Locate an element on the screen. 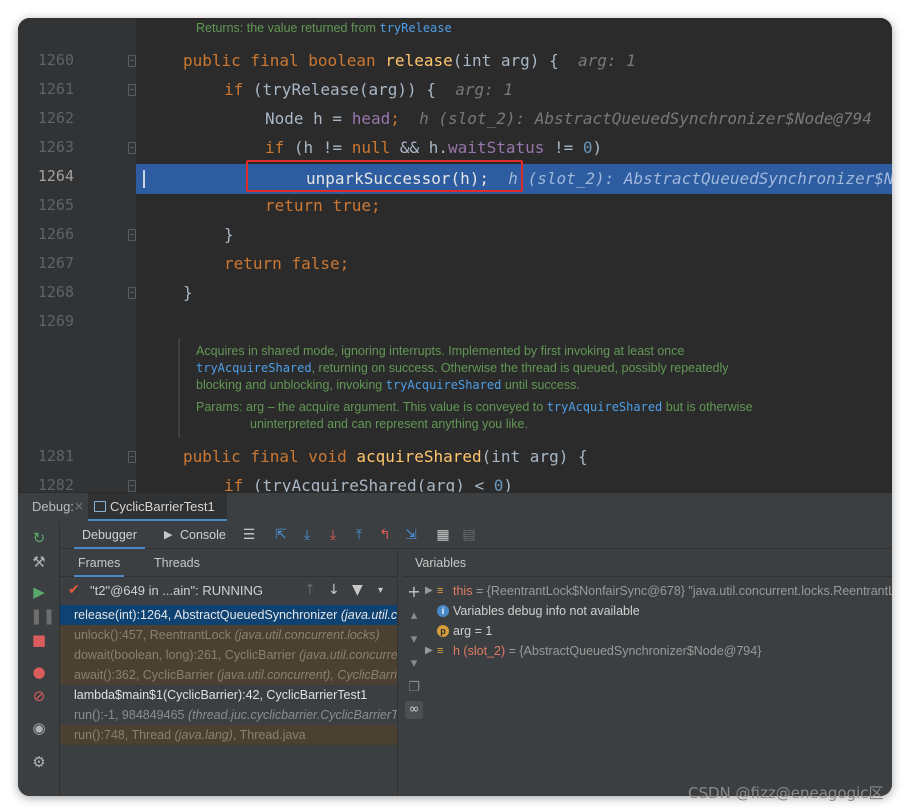 This screenshot has height=812, width=910. line-number-current: 1264 is located at coordinates (55, 176).